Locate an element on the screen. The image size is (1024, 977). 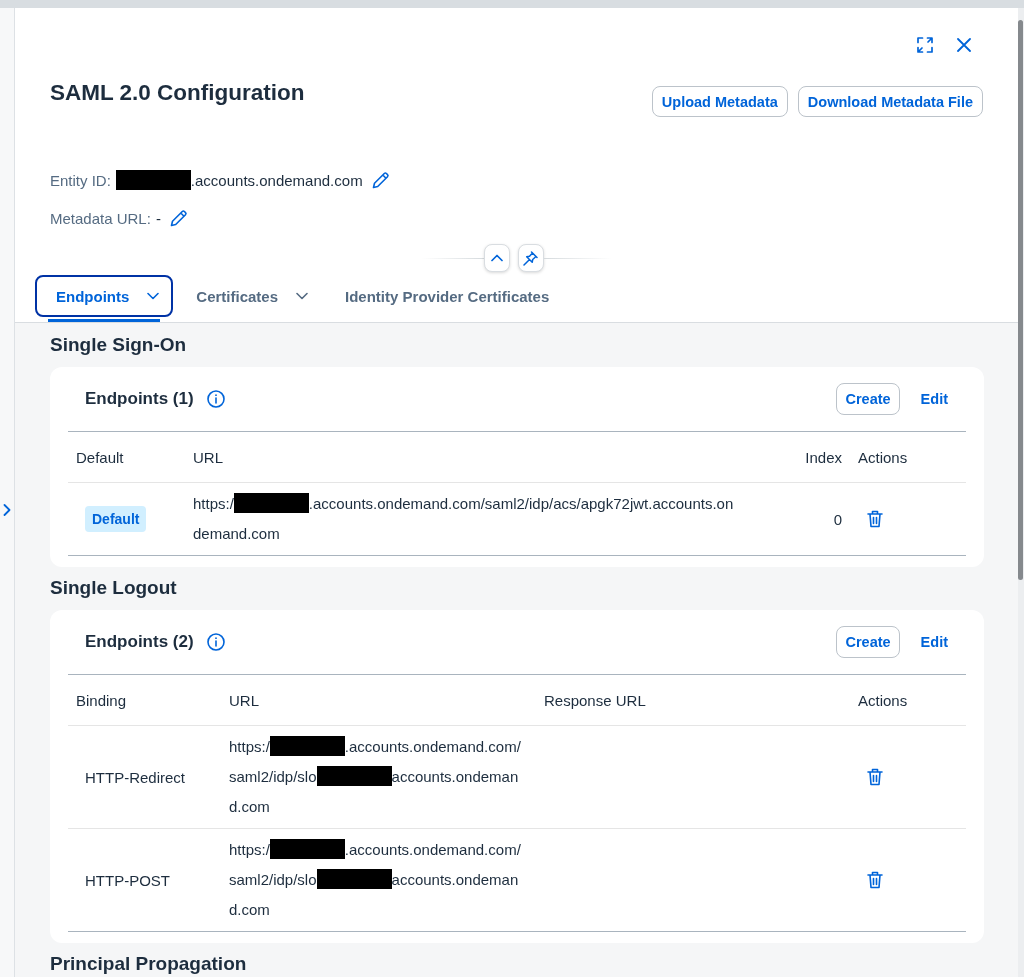
tab: Certificates is located at coordinates (249, 298).